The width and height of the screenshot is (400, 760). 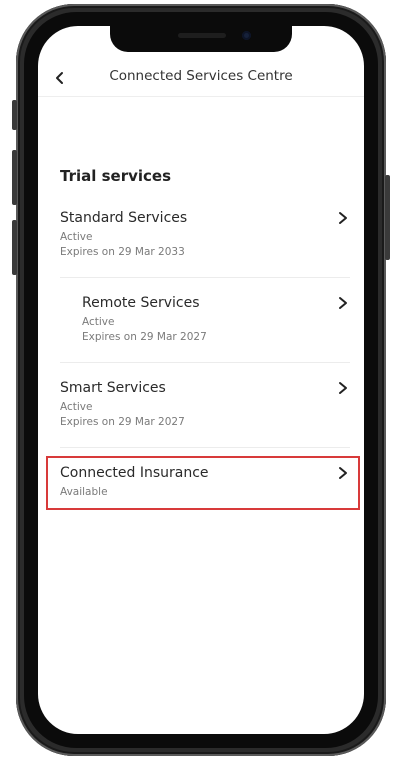 What do you see at coordinates (141, 303) in the screenshot?
I see `service-name: Remote Services` at bounding box center [141, 303].